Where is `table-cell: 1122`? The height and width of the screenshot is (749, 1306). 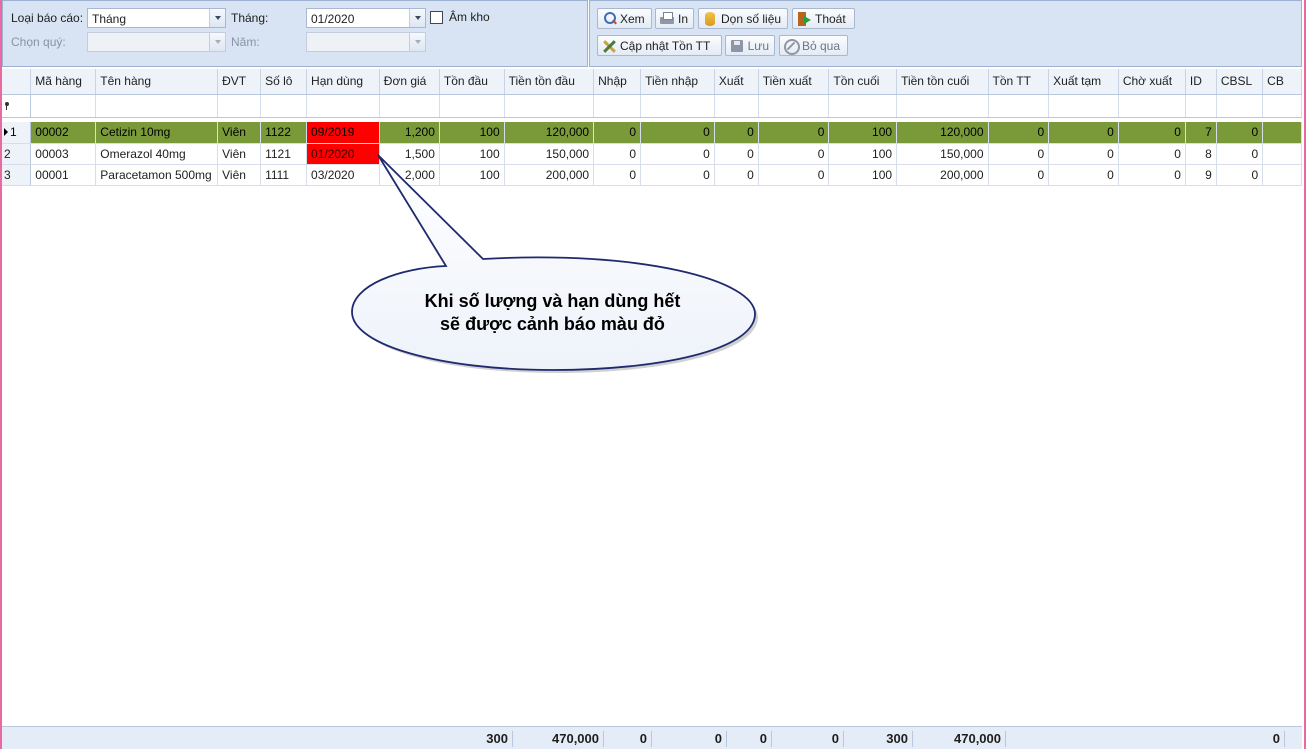 table-cell: 1122 is located at coordinates (284, 133).